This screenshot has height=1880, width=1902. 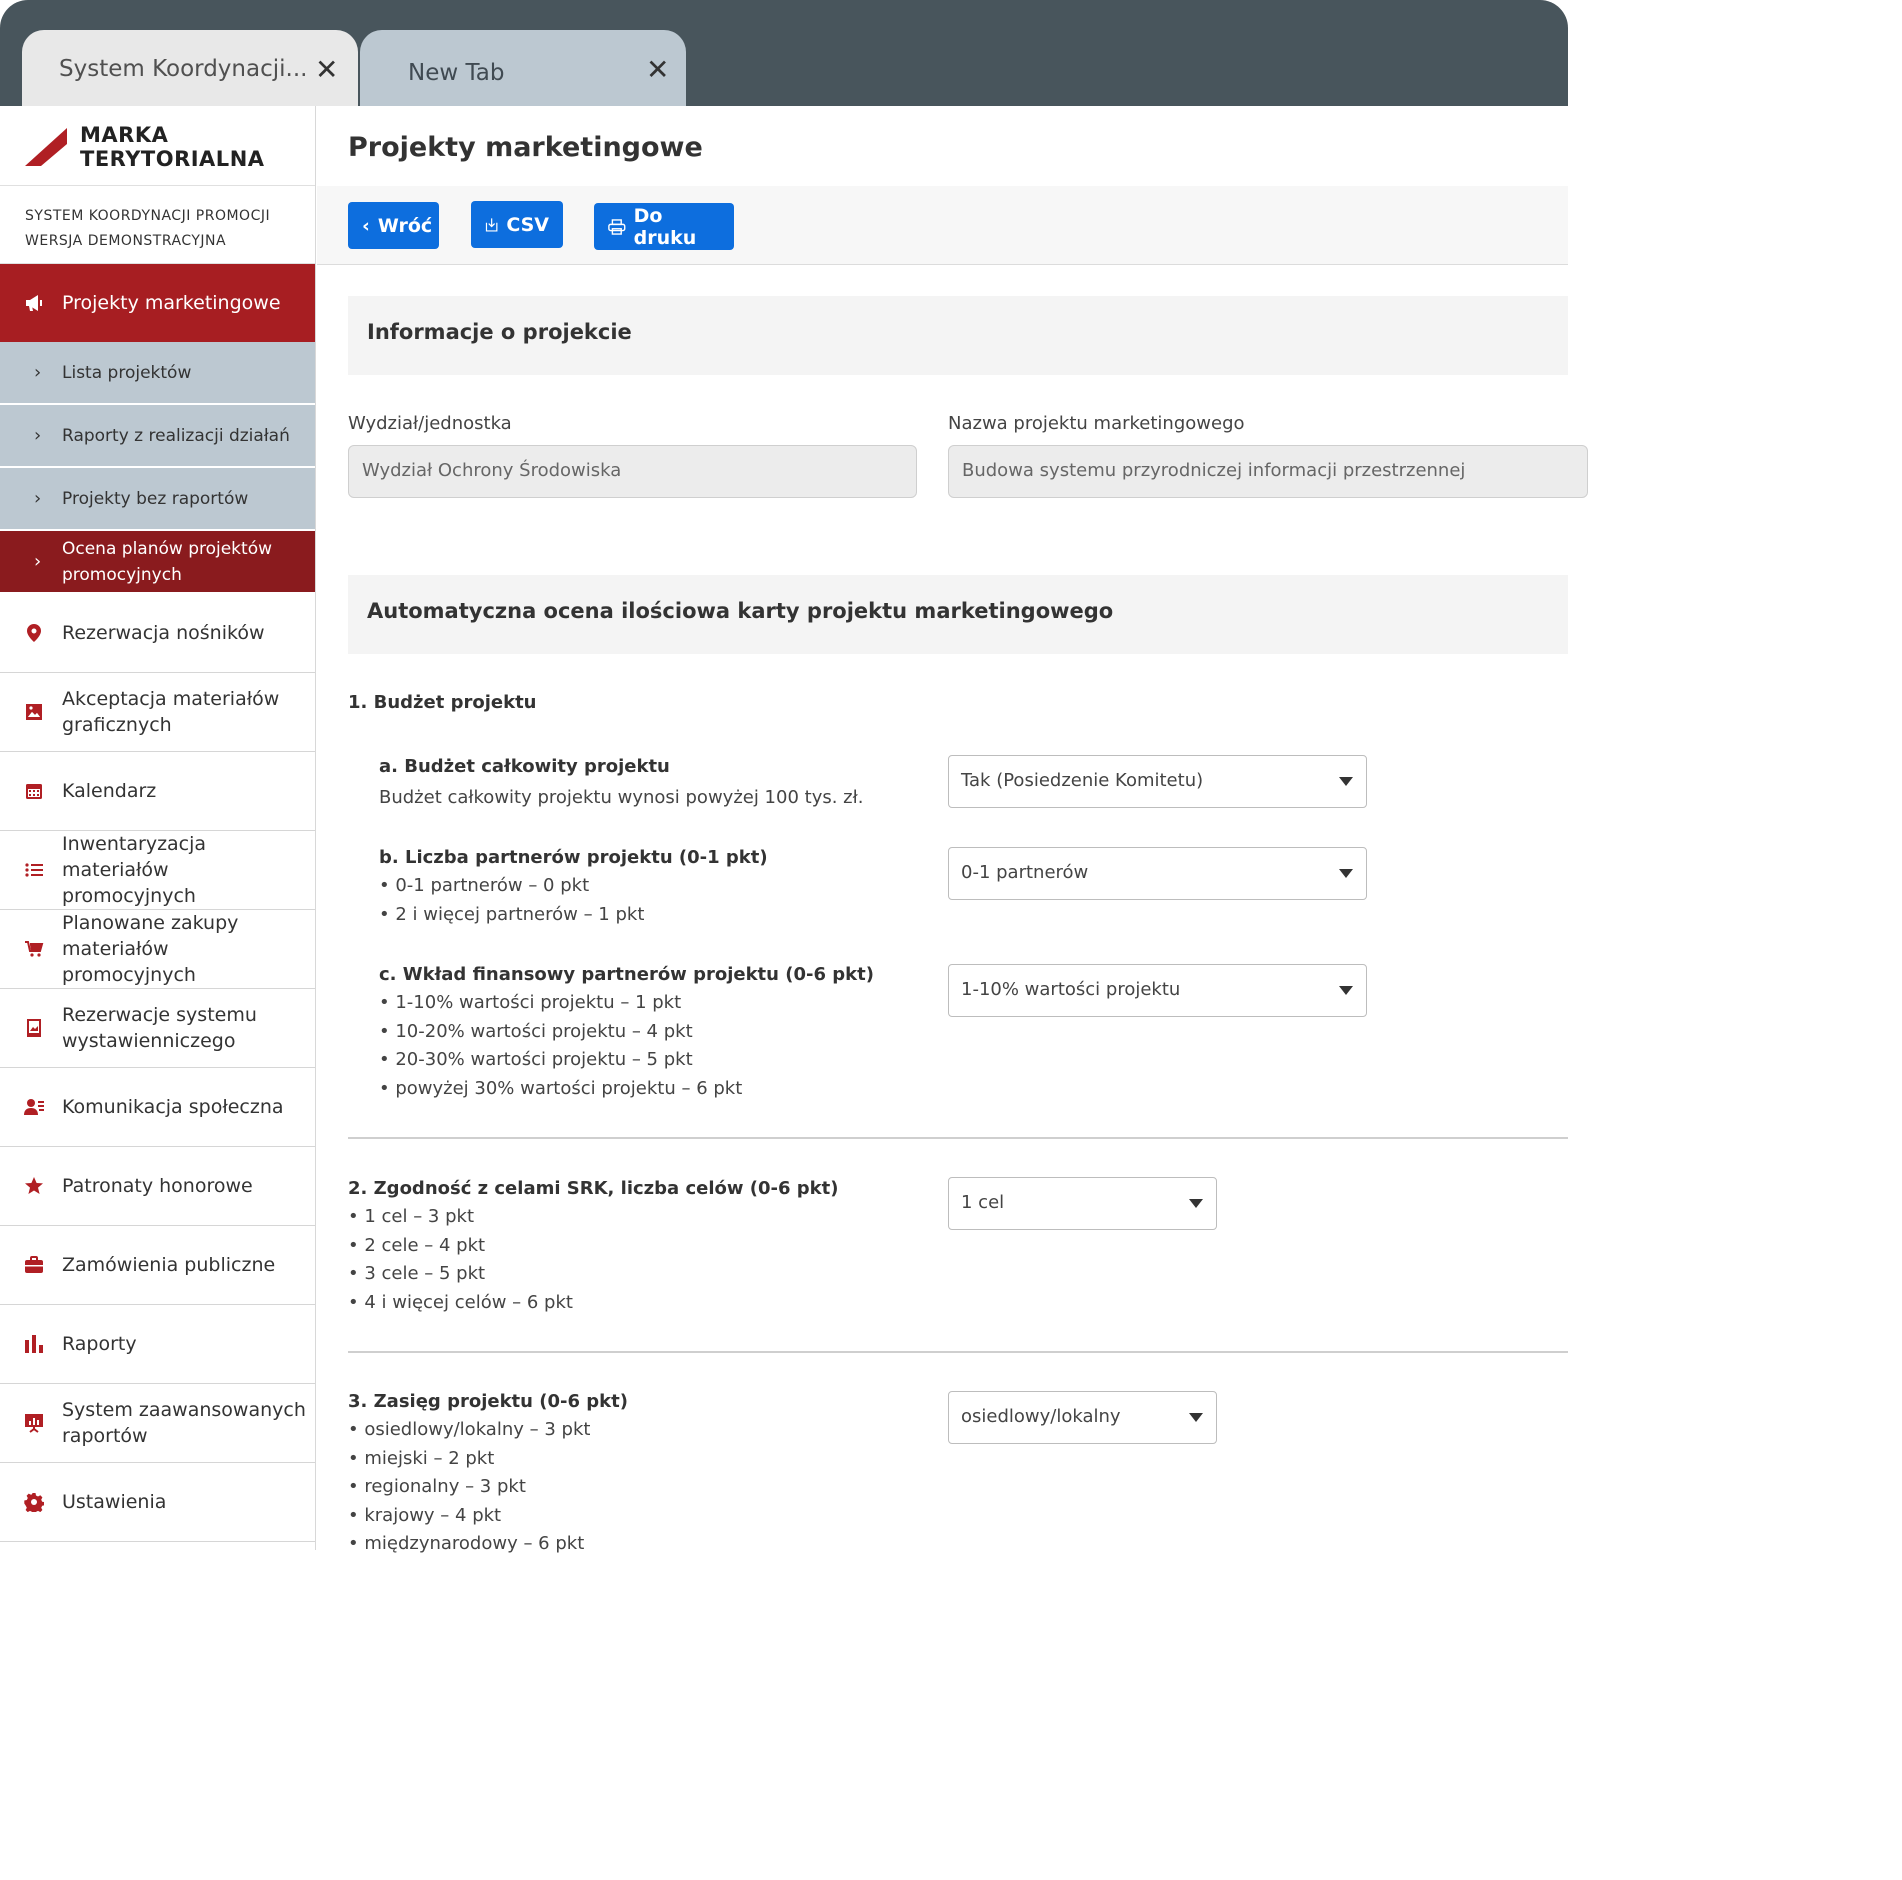 What do you see at coordinates (1157, 873) in the screenshot?
I see `question-1b-select: 0-1 partnerów` at bounding box center [1157, 873].